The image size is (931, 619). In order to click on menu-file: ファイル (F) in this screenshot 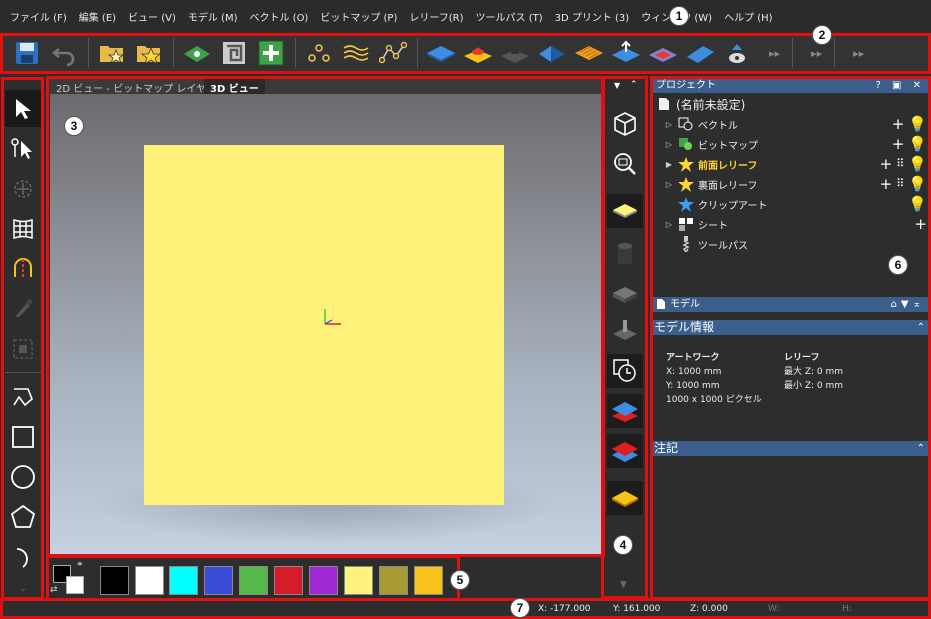, I will do `click(38, 16)`.